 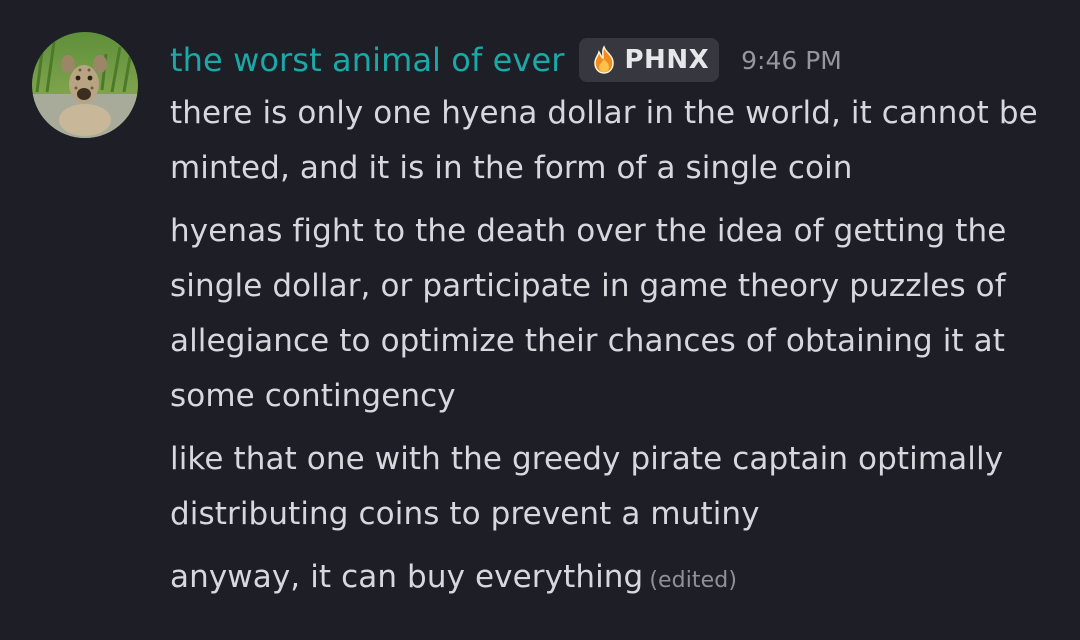 I want to click on message-header: the worst animal of ever PHNX 9:46 PM, so click(x=506, y=60).